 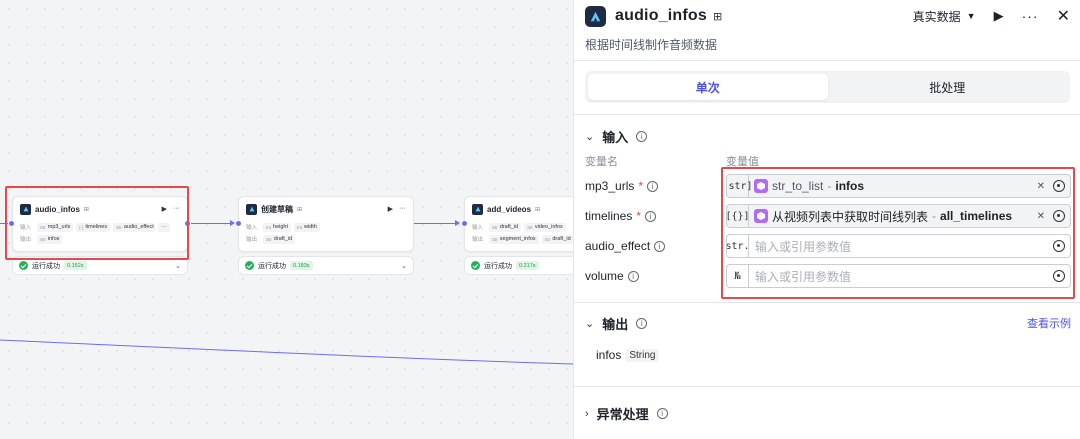 I want to click on input-chip: Str video_infos, so click(x=545, y=227).